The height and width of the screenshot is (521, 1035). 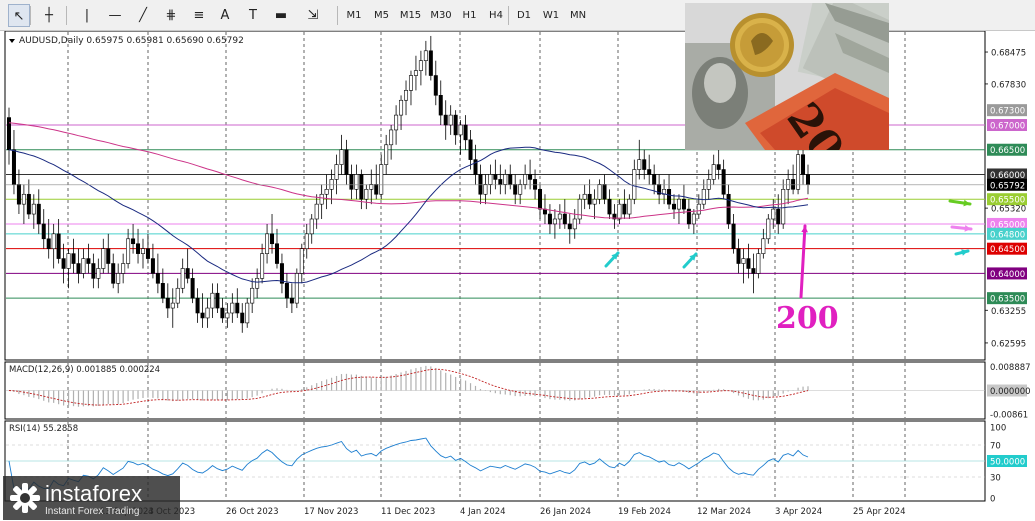 What do you see at coordinates (381, 15) in the screenshot?
I see `timeframe-m5: M5` at bounding box center [381, 15].